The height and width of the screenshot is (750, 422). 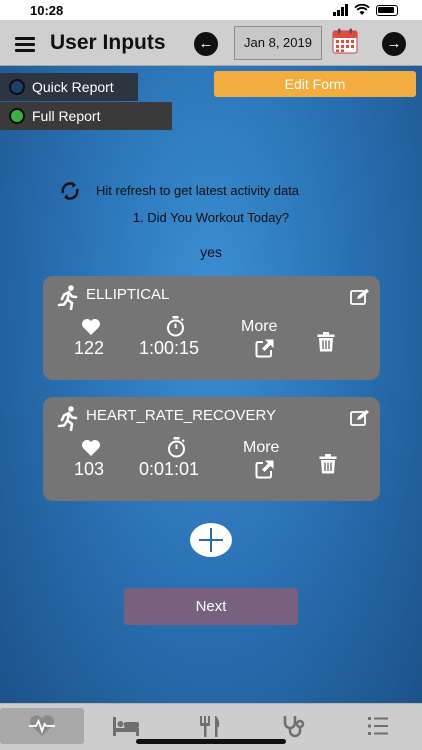 What do you see at coordinates (211, 741) in the screenshot?
I see `home-indicator` at bounding box center [211, 741].